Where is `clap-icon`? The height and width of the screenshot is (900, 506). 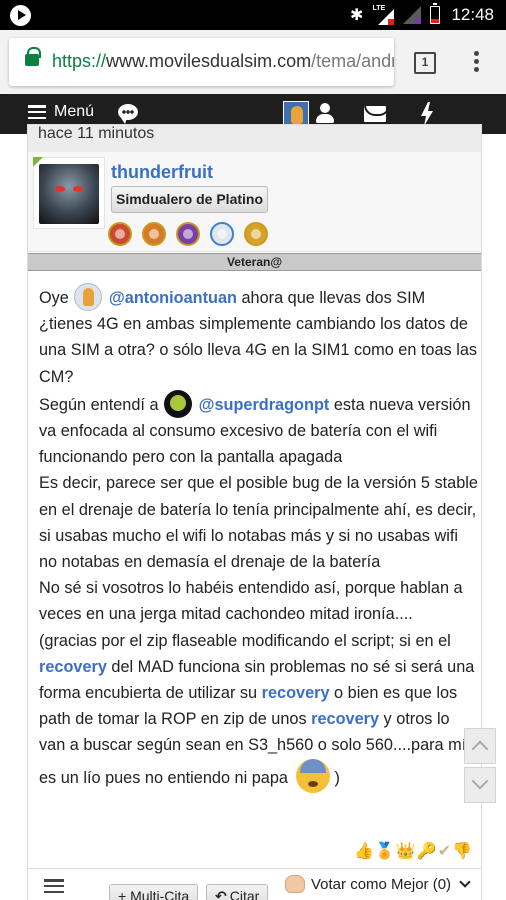 clap-icon is located at coordinates (295, 884).